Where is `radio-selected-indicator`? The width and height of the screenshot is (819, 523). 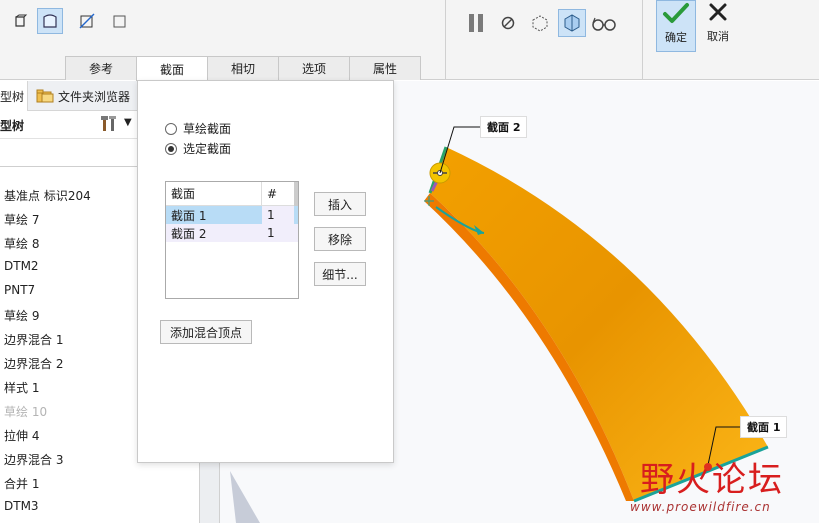 radio-selected-indicator is located at coordinates (171, 148).